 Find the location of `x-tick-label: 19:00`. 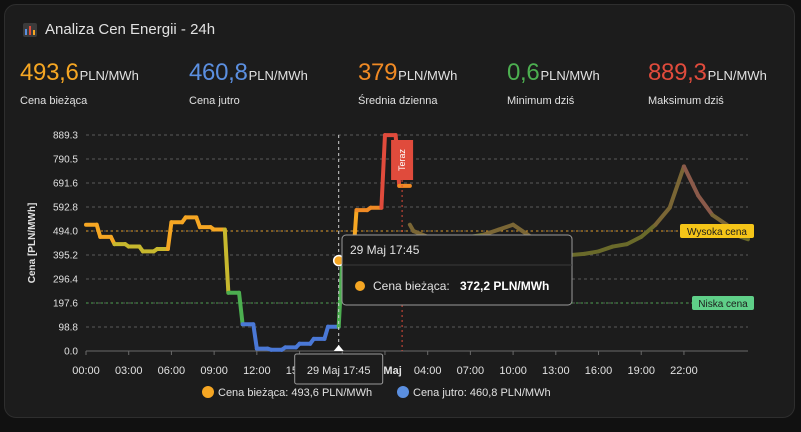

x-tick-label: 19:00 is located at coordinates (641, 371).